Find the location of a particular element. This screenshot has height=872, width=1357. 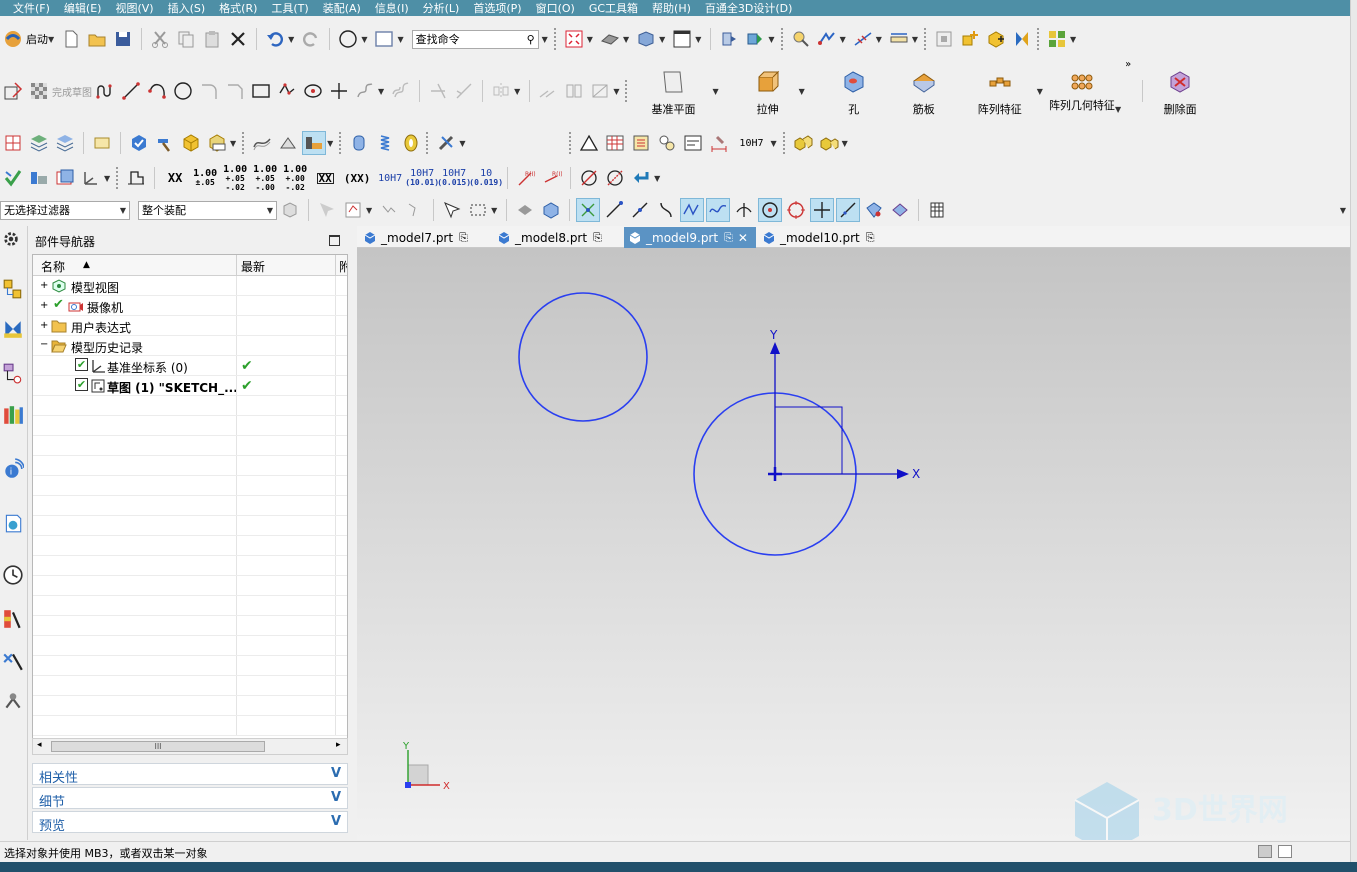

process-studio-icon is located at coordinates (13, 661).